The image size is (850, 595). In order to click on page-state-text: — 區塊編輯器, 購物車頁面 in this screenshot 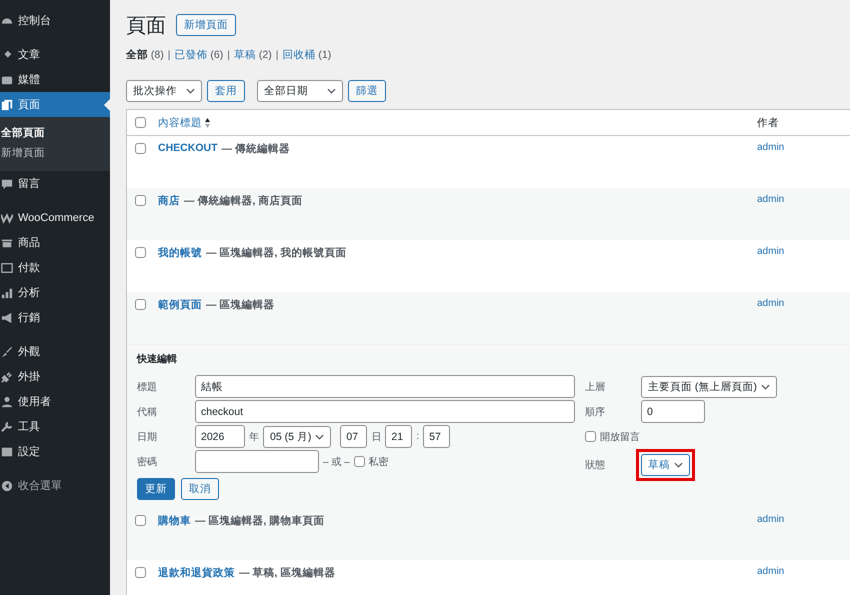, I will do `click(259, 521)`.